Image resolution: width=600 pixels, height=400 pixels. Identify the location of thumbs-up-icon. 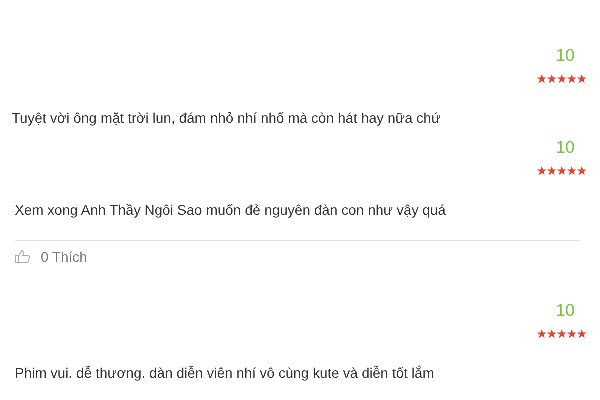
(23, 257).